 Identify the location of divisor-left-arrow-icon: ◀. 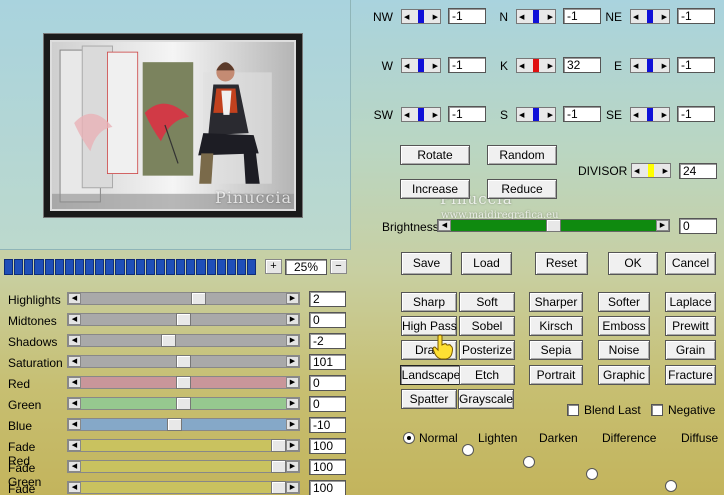
(636, 171).